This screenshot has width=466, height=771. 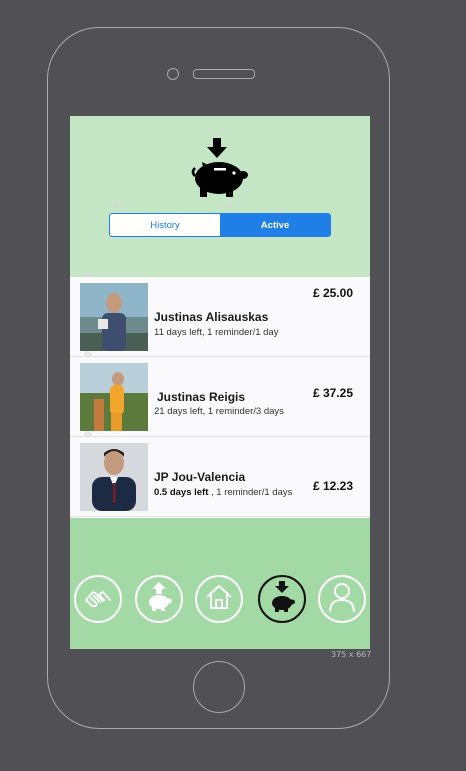 What do you see at coordinates (178, 411) in the screenshot?
I see `days-left: 21 days left` at bounding box center [178, 411].